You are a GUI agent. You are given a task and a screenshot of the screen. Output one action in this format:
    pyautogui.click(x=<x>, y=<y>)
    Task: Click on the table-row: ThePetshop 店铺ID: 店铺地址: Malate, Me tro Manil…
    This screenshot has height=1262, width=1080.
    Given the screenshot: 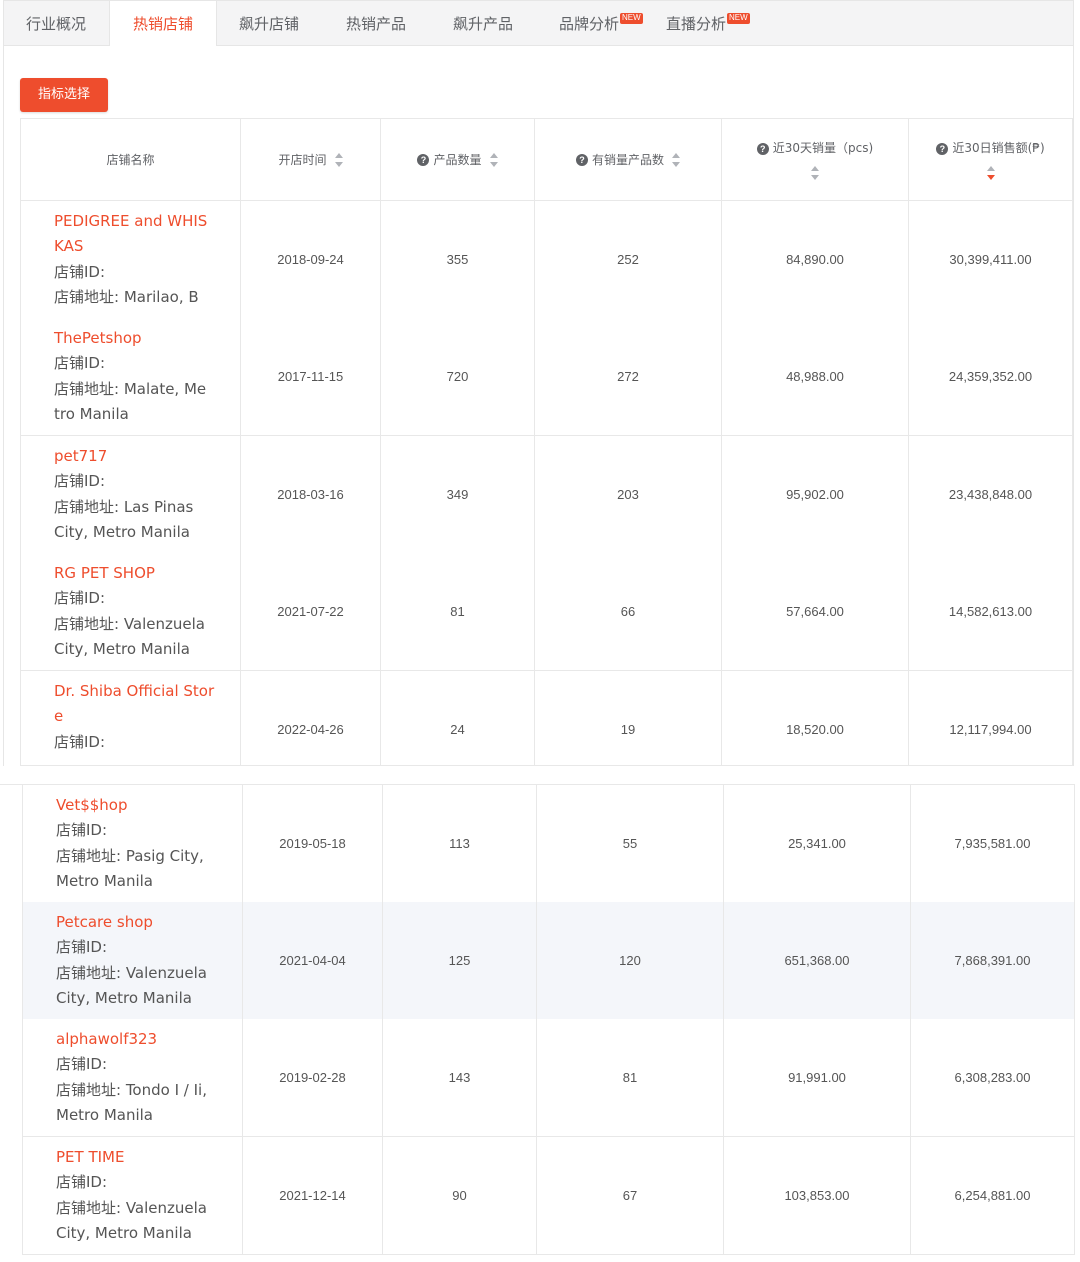 What is the action you would take?
    pyautogui.click(x=546, y=377)
    